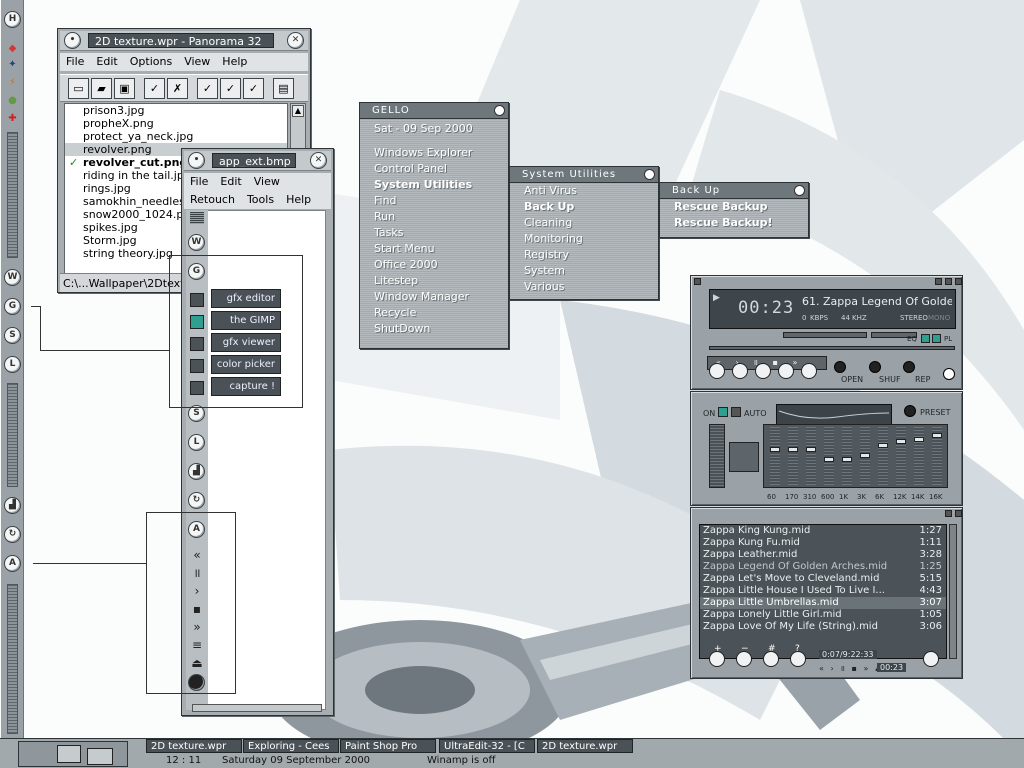  What do you see at coordinates (207, 88) in the screenshot?
I see `mark-icon: ✓` at bounding box center [207, 88].